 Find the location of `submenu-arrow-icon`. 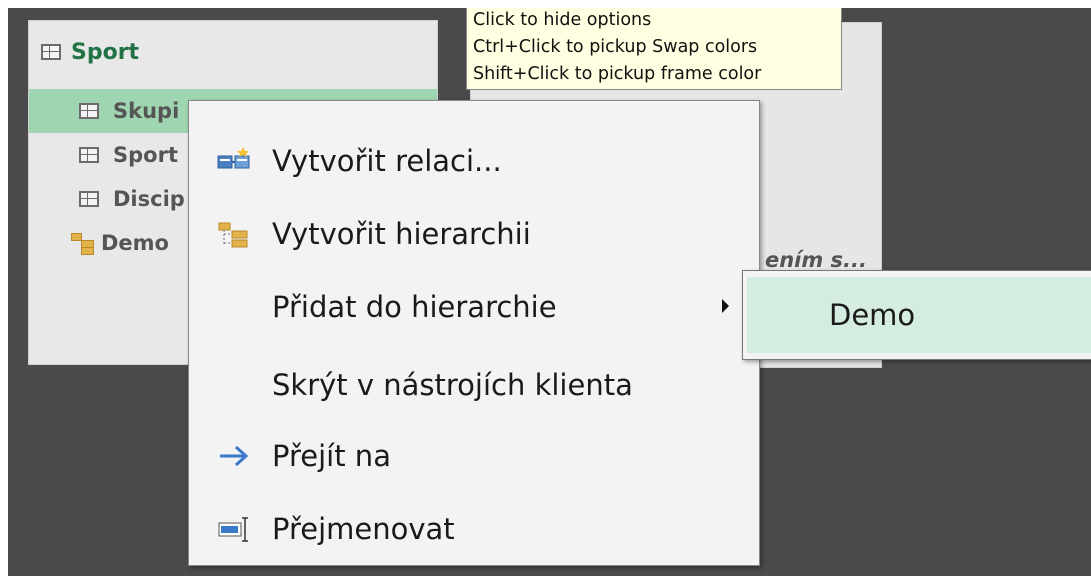

submenu-arrow-icon is located at coordinates (725, 306).